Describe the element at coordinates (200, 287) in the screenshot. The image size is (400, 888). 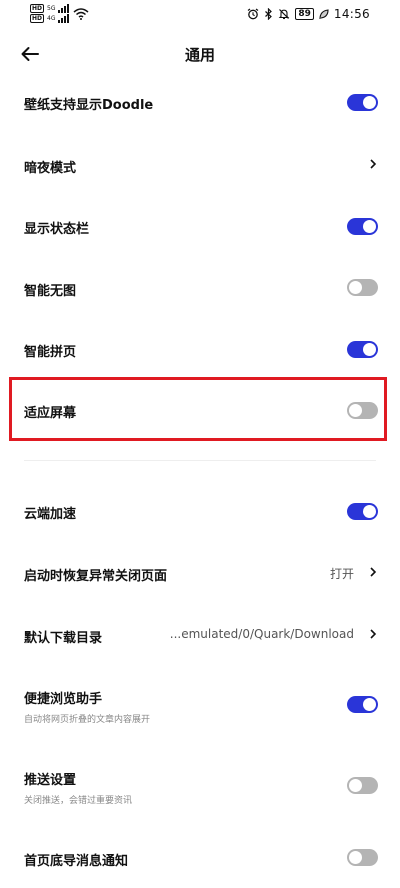
I see `setting-row-no-image: 智能无图` at that location.